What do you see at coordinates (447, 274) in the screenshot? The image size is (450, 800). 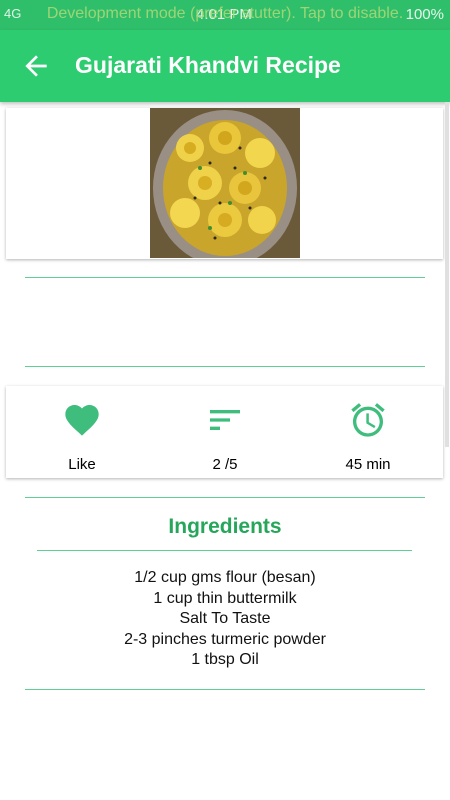 I see `scrollbar` at bounding box center [447, 274].